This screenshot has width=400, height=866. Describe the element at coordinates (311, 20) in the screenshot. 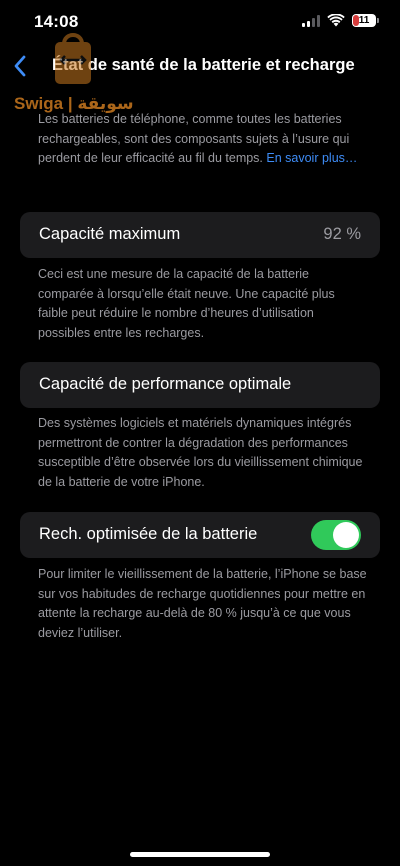

I see `cellular-signal-icon` at that location.